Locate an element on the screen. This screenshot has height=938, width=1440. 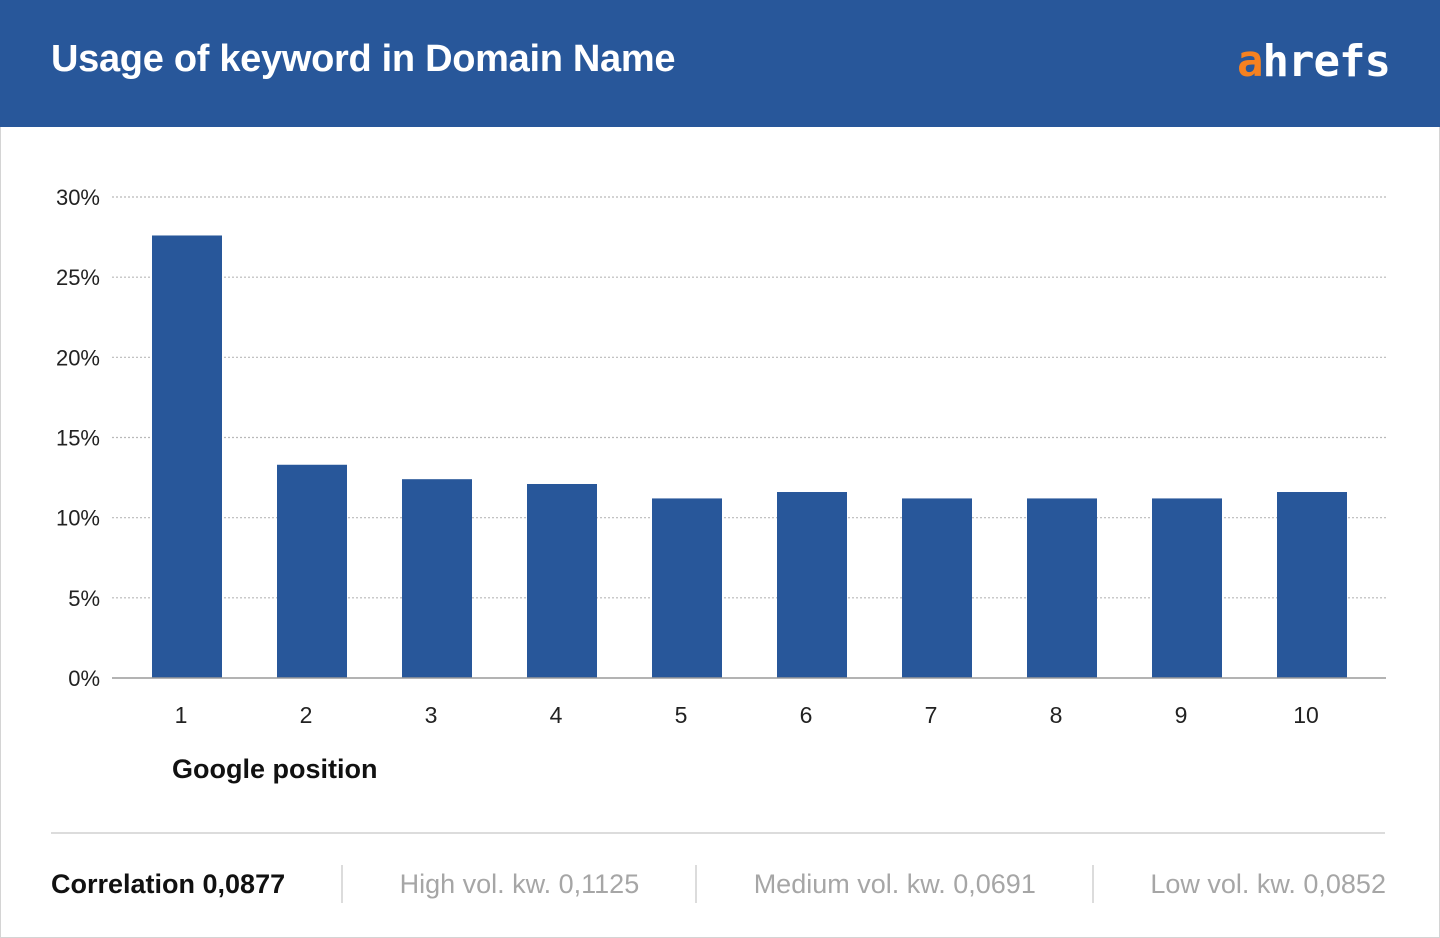
y-axis-ticks: 0% 5% 10% 15% 20% 25% 30% is located at coordinates (78, 438).